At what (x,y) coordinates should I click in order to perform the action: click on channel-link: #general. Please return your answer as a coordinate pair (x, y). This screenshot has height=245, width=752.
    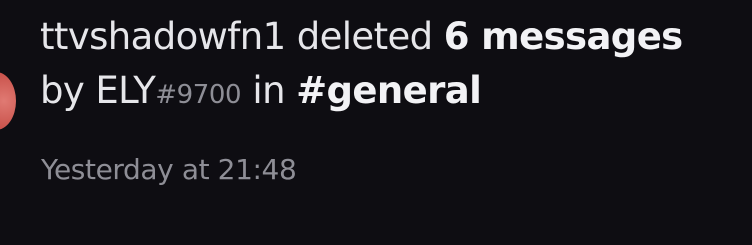
    Looking at the image, I should click on (389, 90).